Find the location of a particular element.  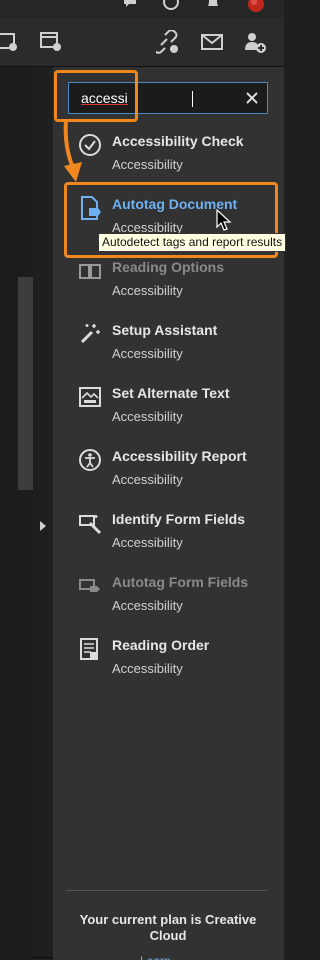

result-accessibility-report: Accessibility Report Accessibility is located at coordinates (178, 475).